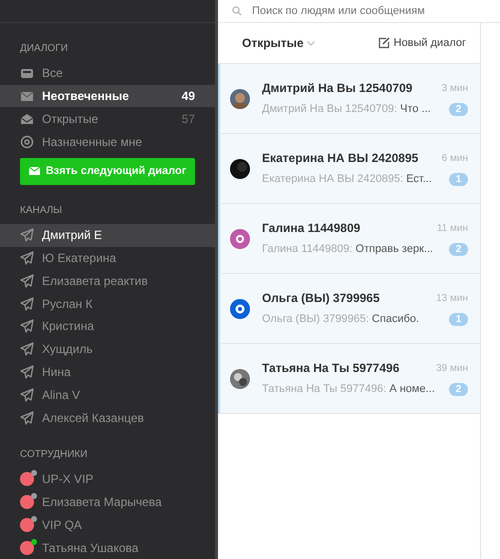  What do you see at coordinates (67, 304) in the screenshot?
I see `channel-label: Руслан К` at bounding box center [67, 304].